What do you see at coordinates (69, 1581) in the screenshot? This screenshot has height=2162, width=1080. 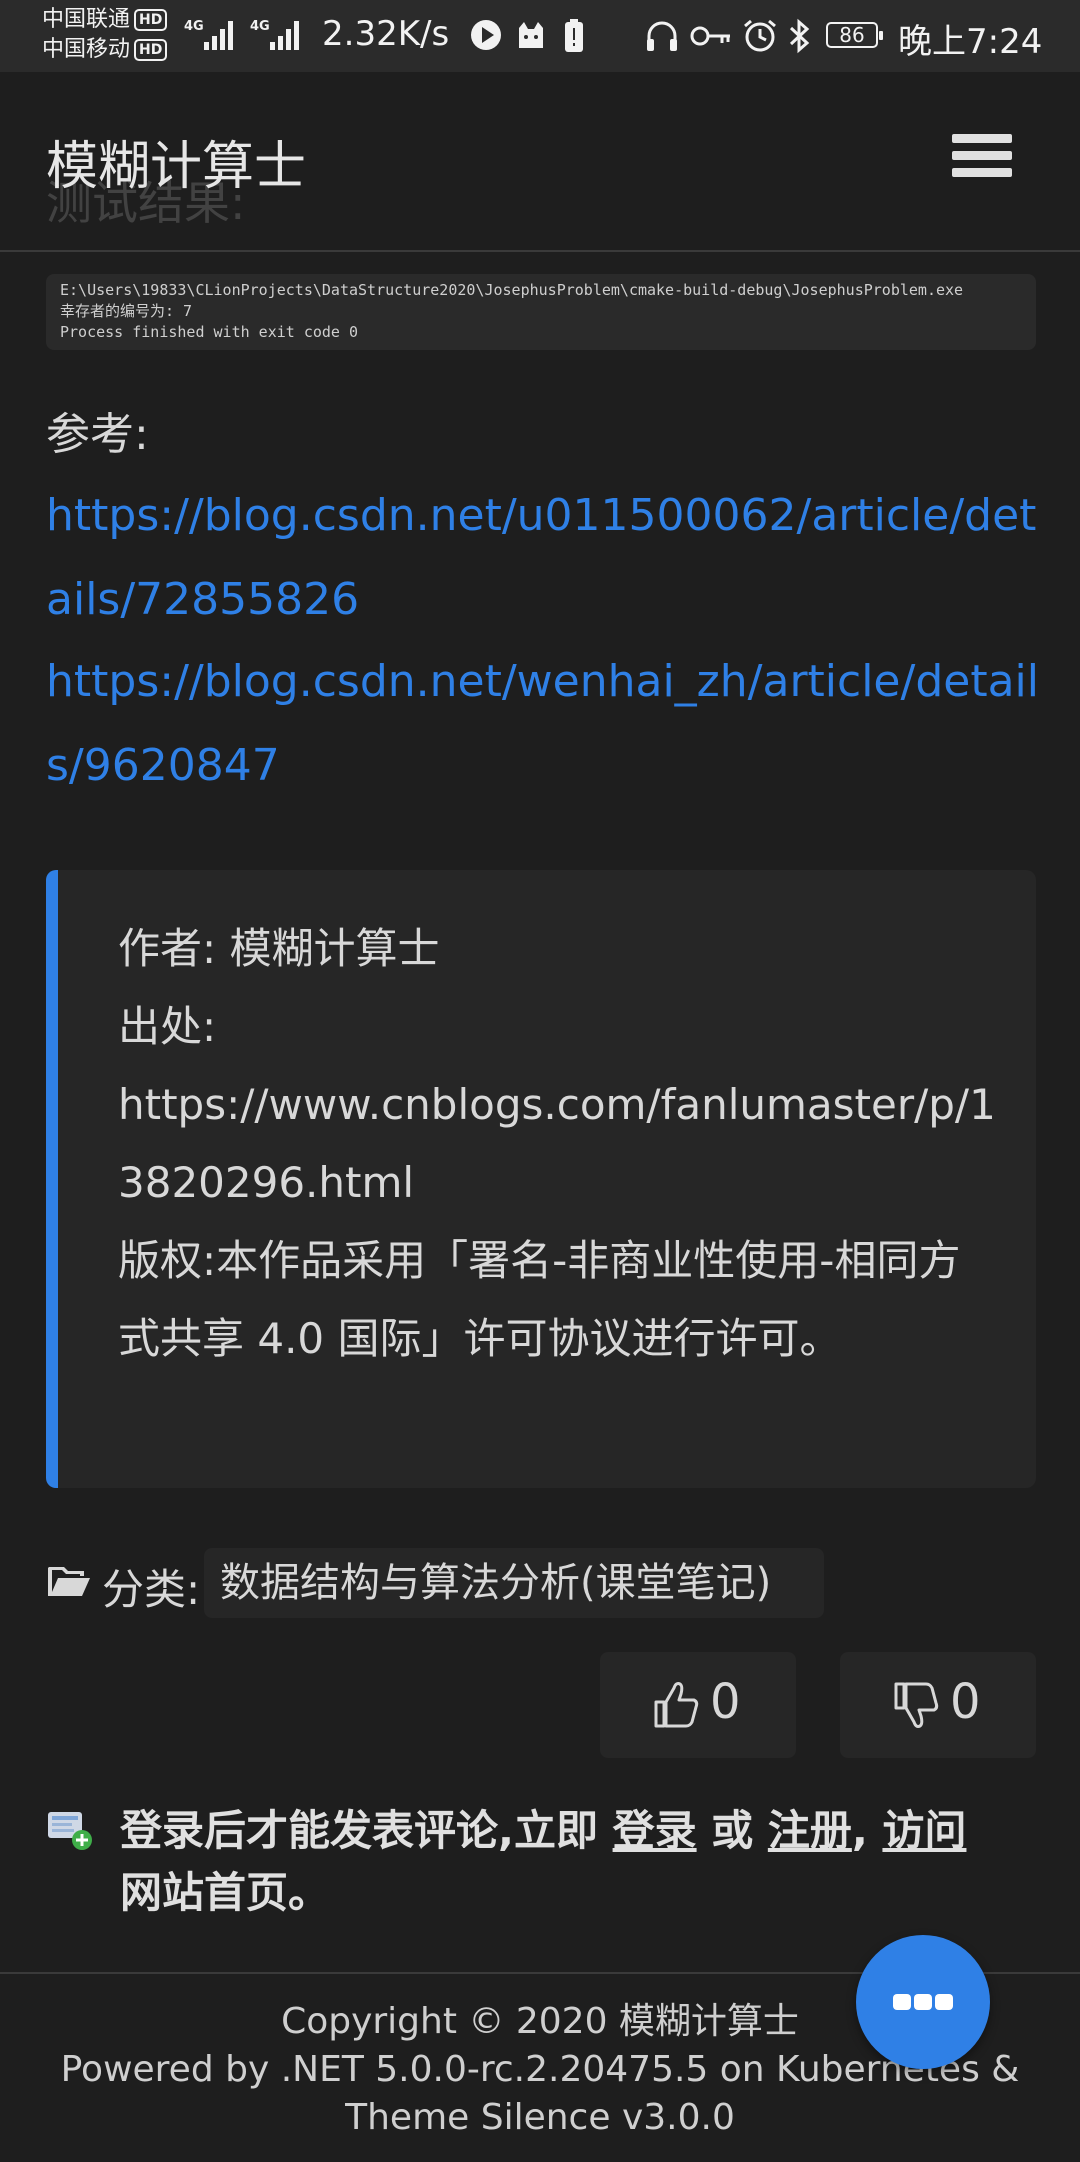 I see `folder-open-icon` at bounding box center [69, 1581].